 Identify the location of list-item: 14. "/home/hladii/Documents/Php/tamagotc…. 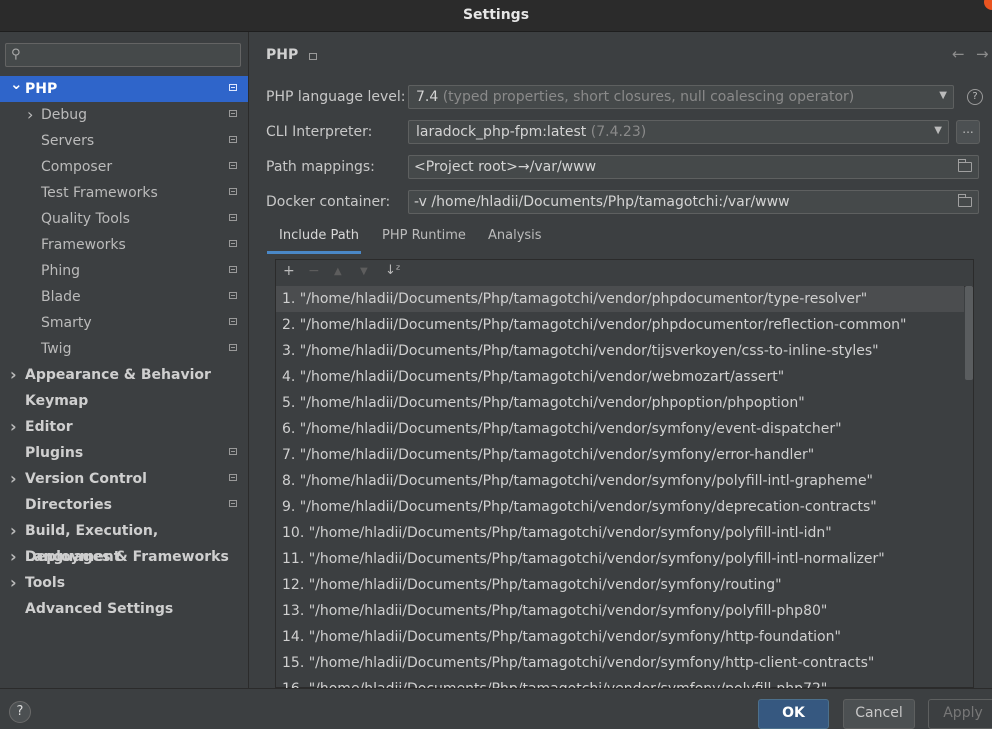
(620, 637).